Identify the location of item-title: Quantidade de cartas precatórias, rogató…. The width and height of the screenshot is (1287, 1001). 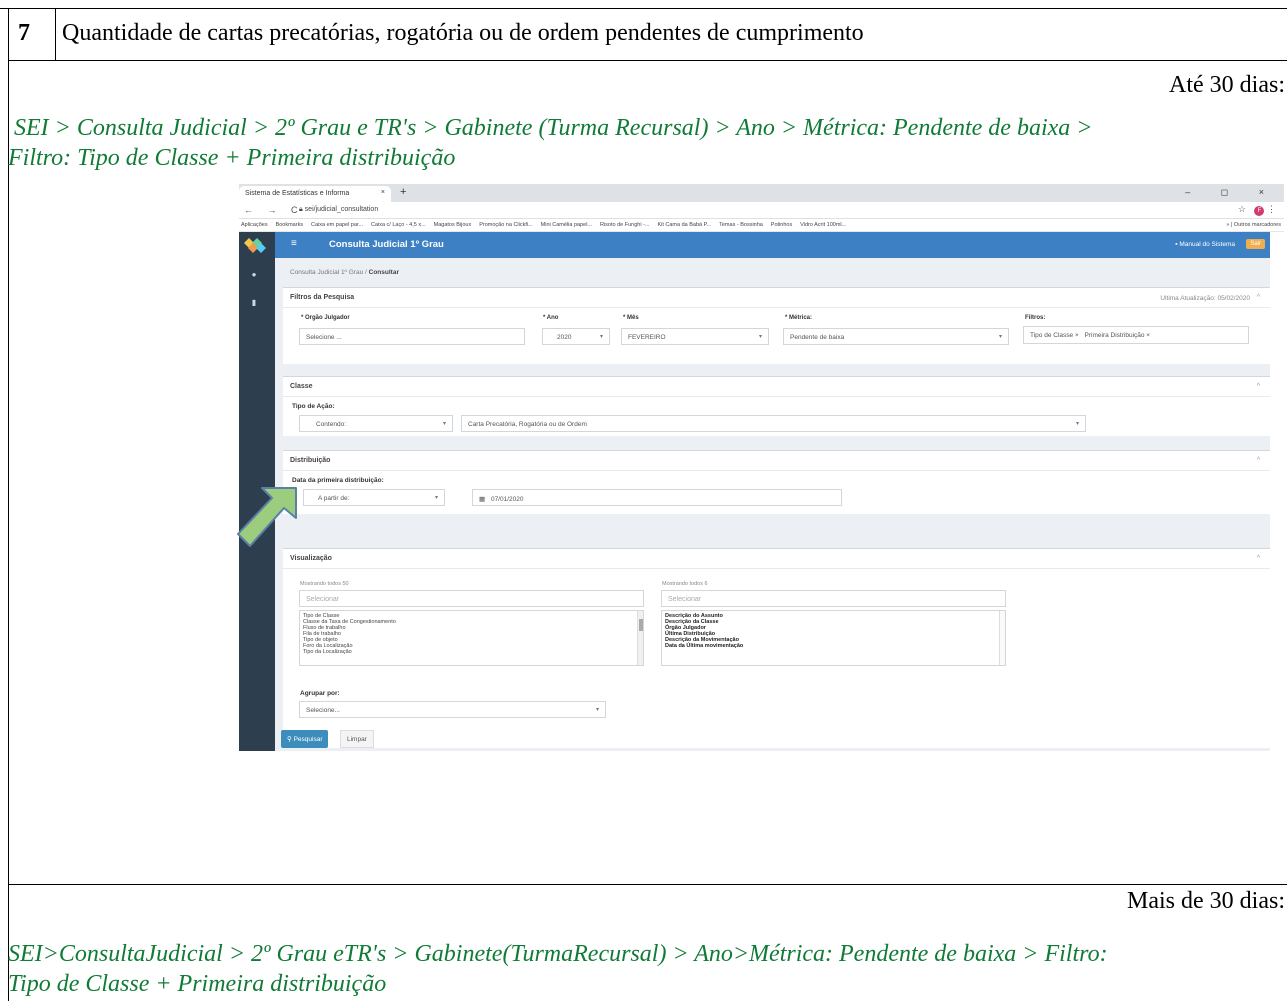
(463, 33).